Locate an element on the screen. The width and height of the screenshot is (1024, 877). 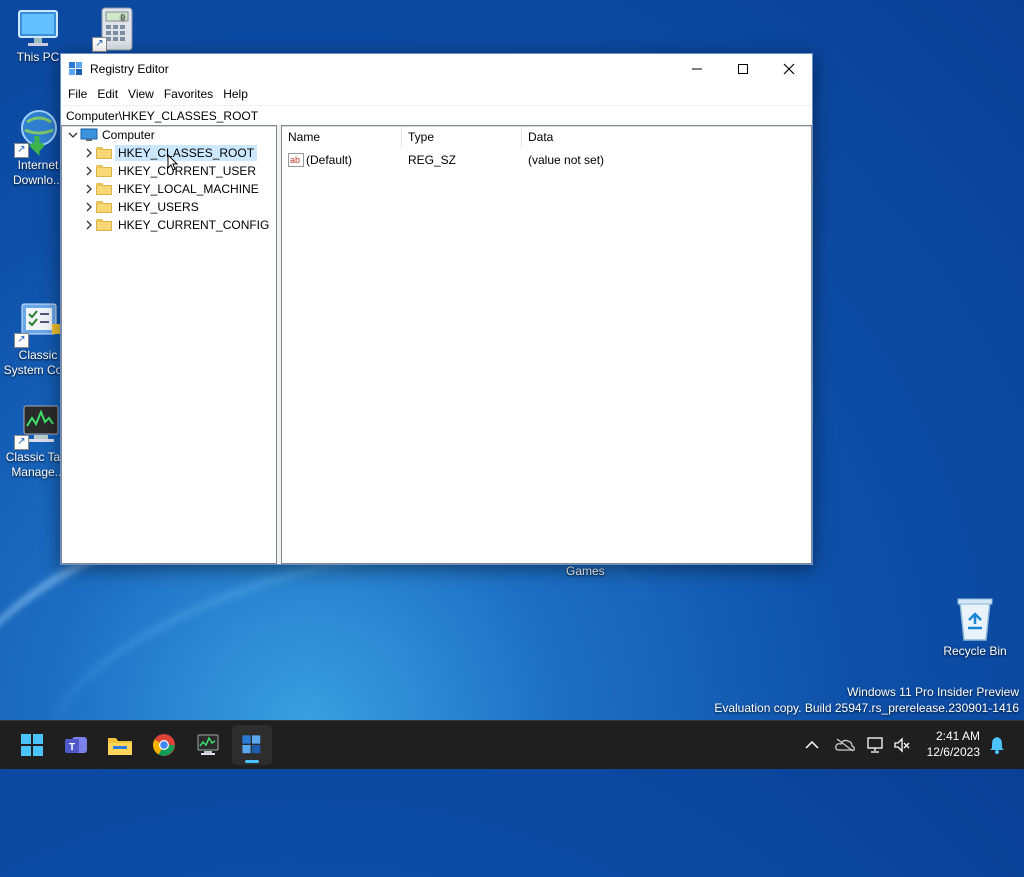
chrome-icon is located at coordinates (164, 745).